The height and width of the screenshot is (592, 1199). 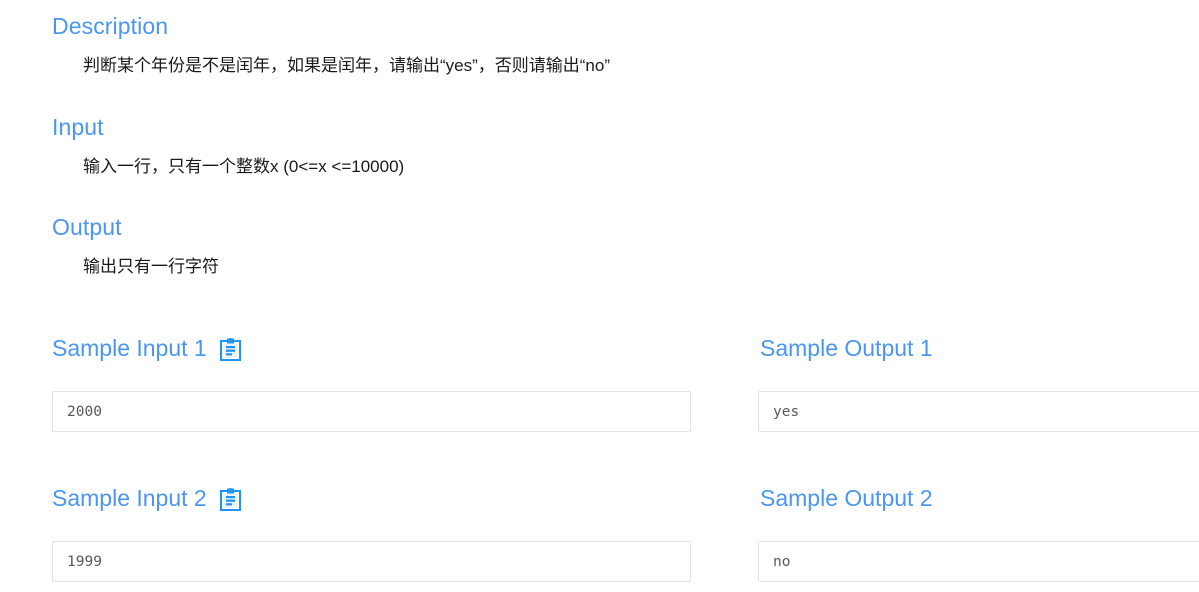 I want to click on sample-output-1-box: yes, so click(x=978, y=411).